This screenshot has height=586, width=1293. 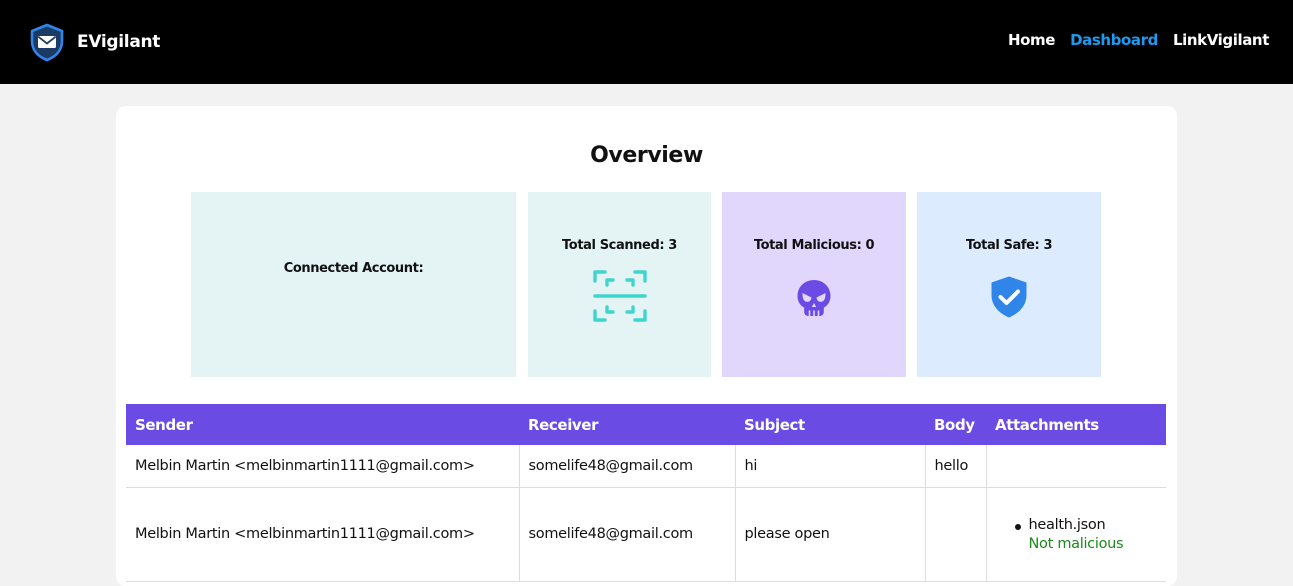 What do you see at coordinates (1009, 245) in the screenshot?
I see `total-safe-label: Total Safe: 3` at bounding box center [1009, 245].